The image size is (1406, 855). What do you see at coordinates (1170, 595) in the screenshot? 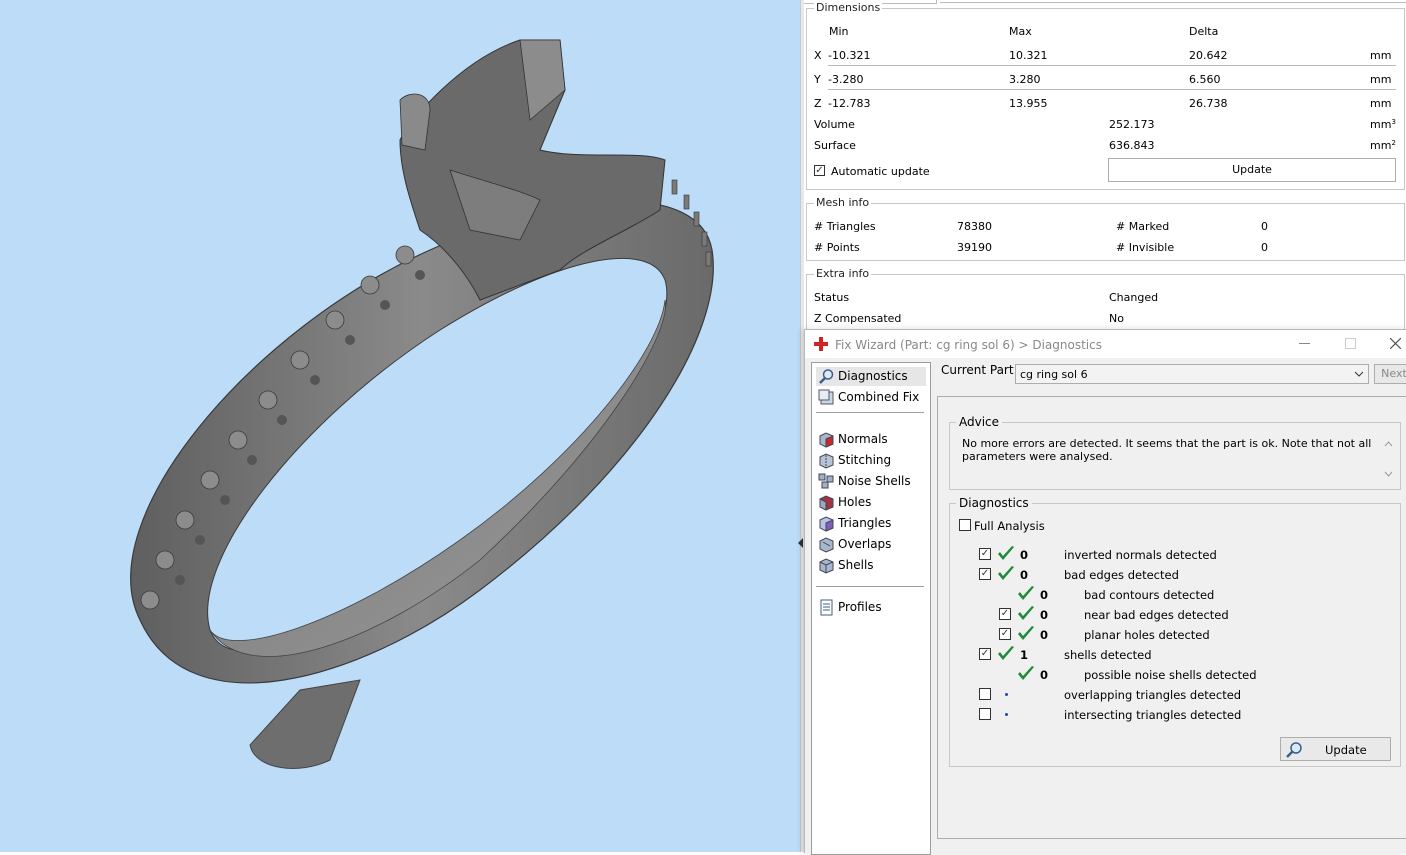
I see `diagnostic-item: 0 bad contours detected` at bounding box center [1170, 595].